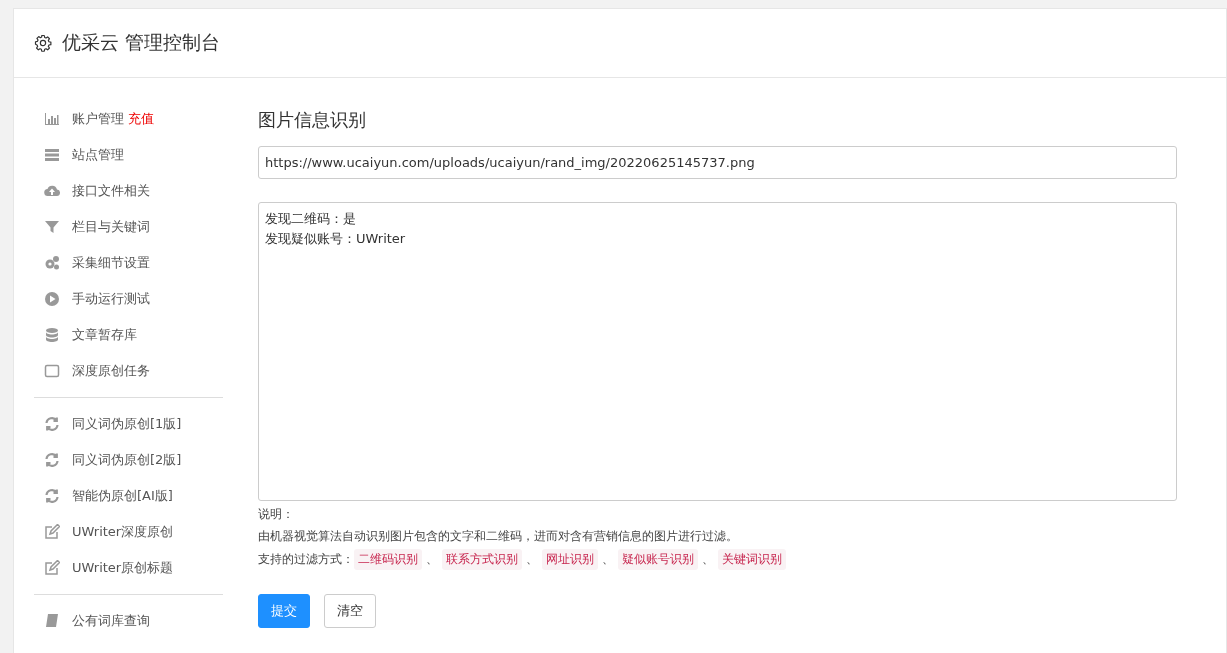 The height and width of the screenshot is (653, 1227). I want to click on square-icon, so click(52, 371).